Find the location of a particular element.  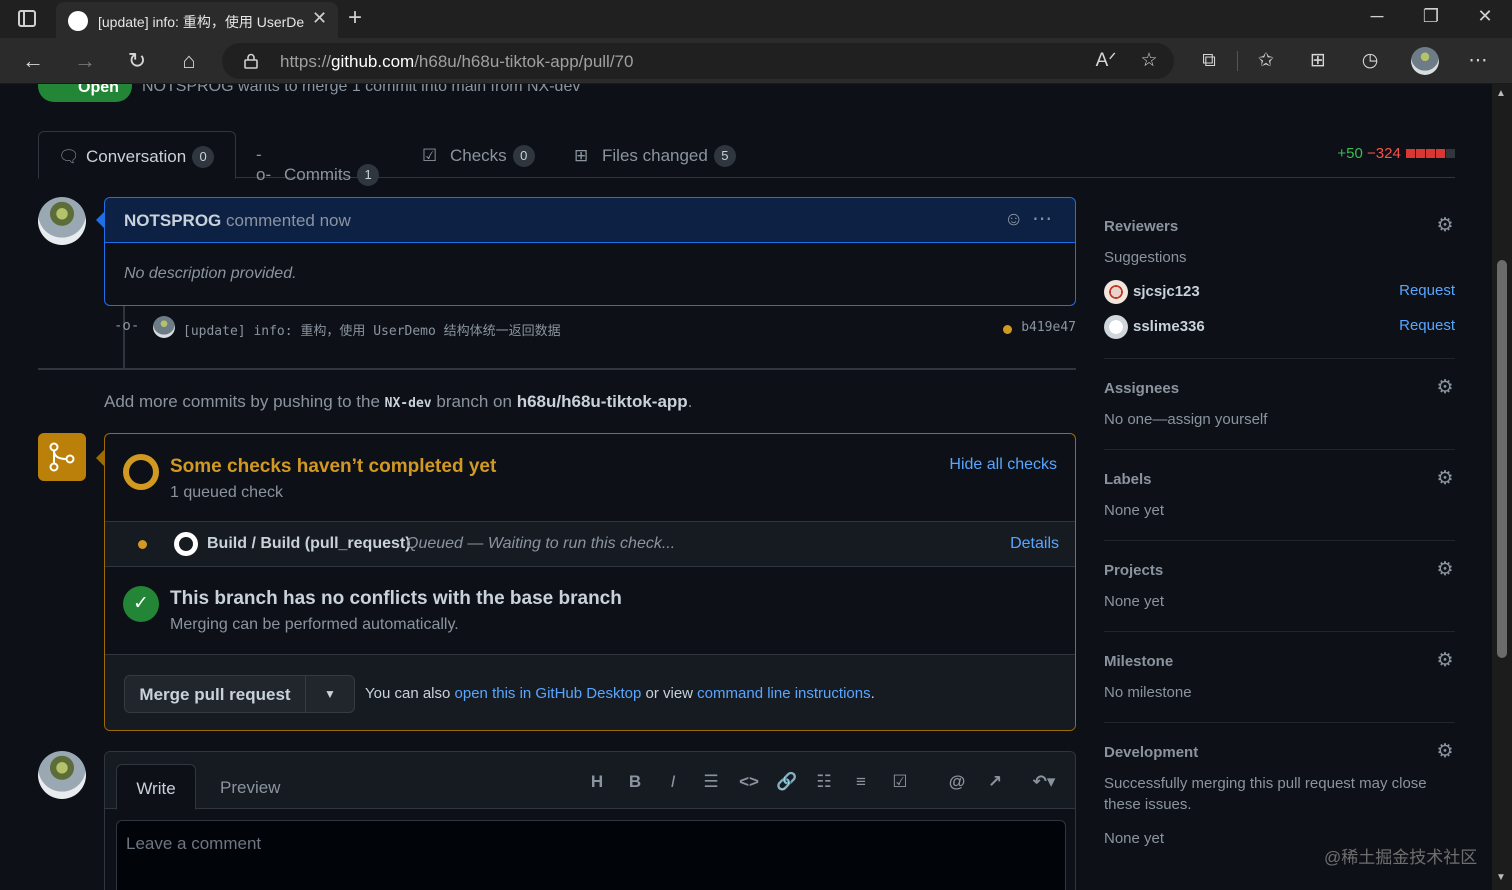

triangle-down-icon: ▼ is located at coordinates (330, 694).